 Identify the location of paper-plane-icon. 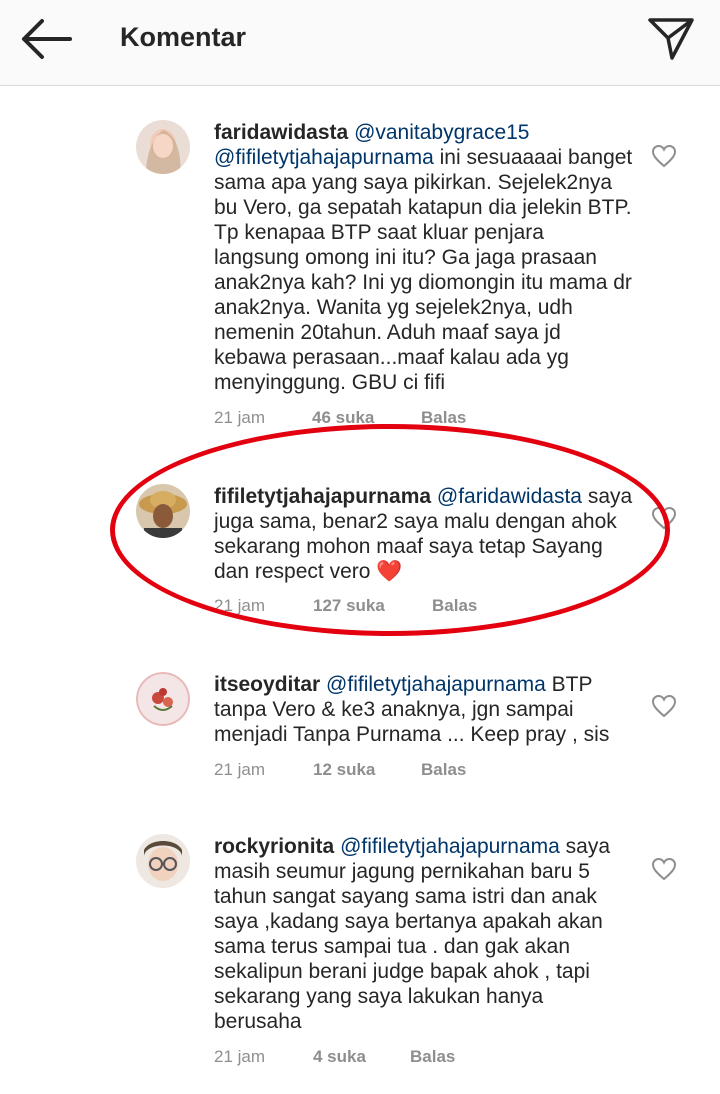
(671, 38).